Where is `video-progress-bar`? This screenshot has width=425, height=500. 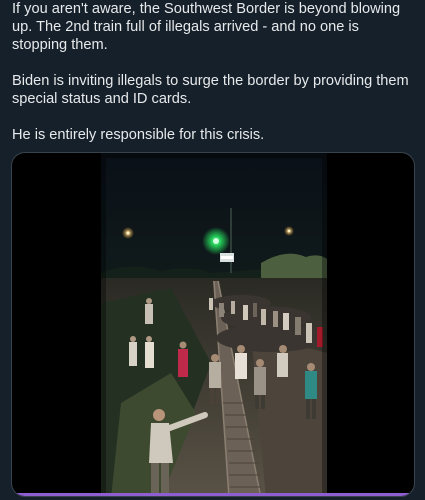 video-progress-bar is located at coordinates (213, 494).